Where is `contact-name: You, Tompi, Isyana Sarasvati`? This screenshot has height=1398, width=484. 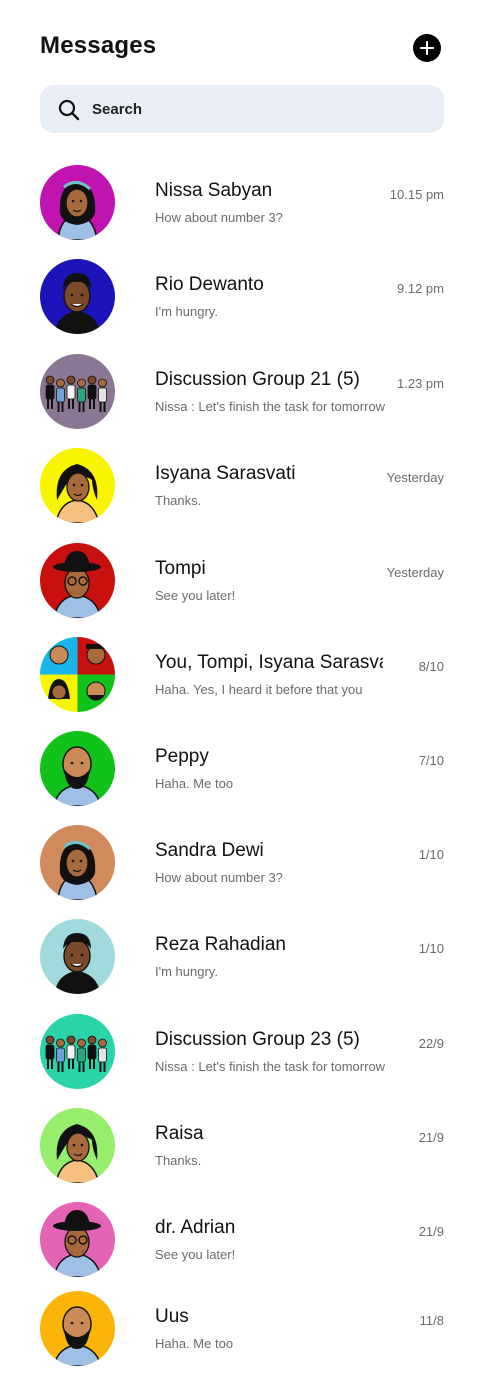 contact-name: You, Tompi, Isyana Sarasvati is located at coordinates (269, 662).